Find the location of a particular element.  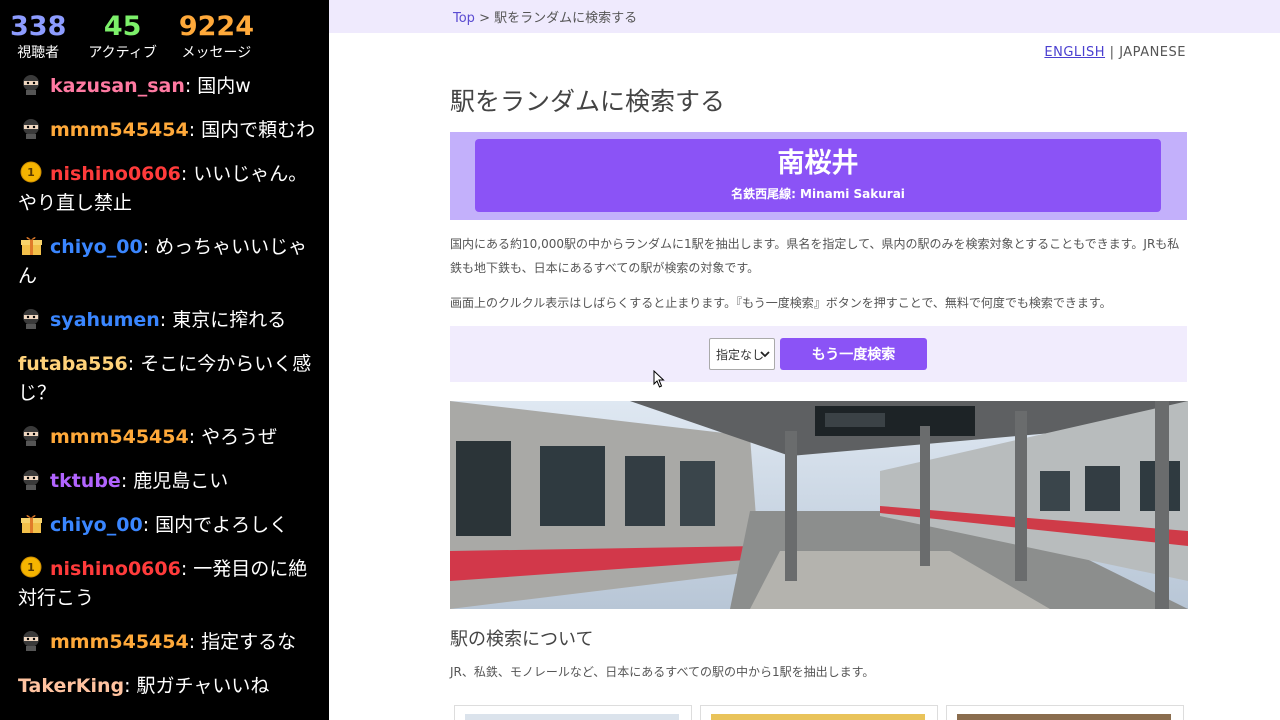

mouse-cursor-icon is located at coordinates (659, 379).